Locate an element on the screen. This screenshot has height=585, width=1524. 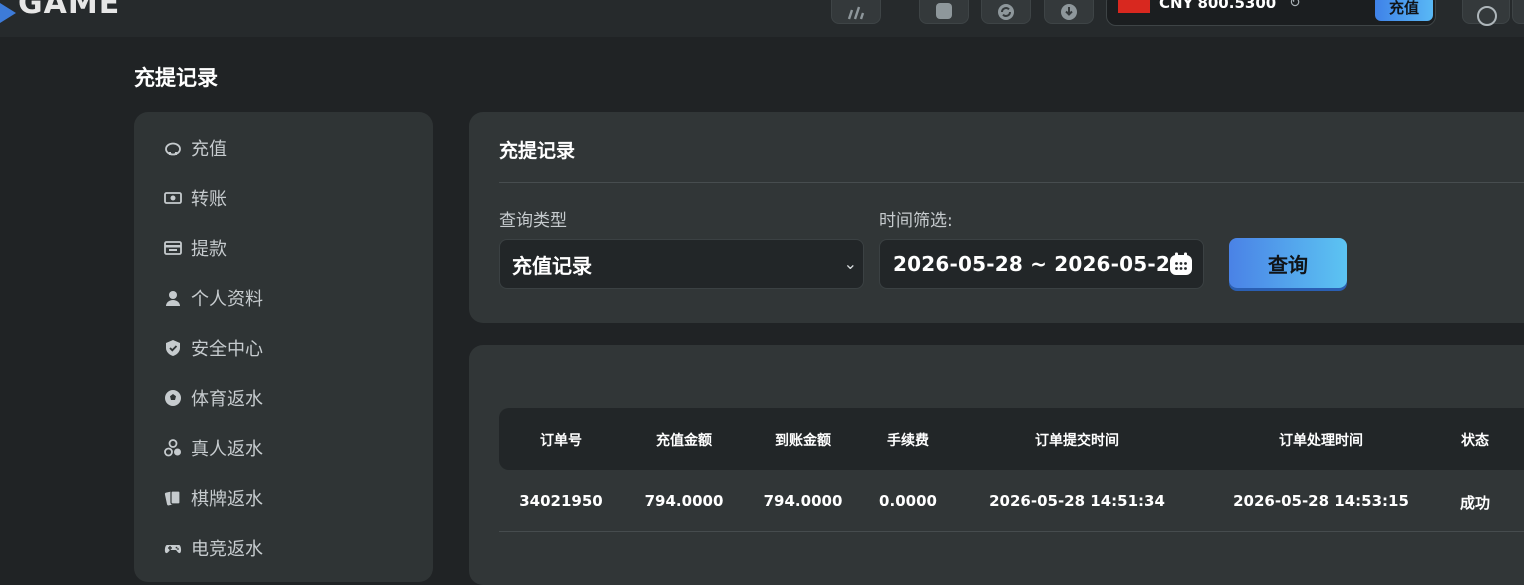
balance-display: CNY 800.5300 is located at coordinates (1217, 6).